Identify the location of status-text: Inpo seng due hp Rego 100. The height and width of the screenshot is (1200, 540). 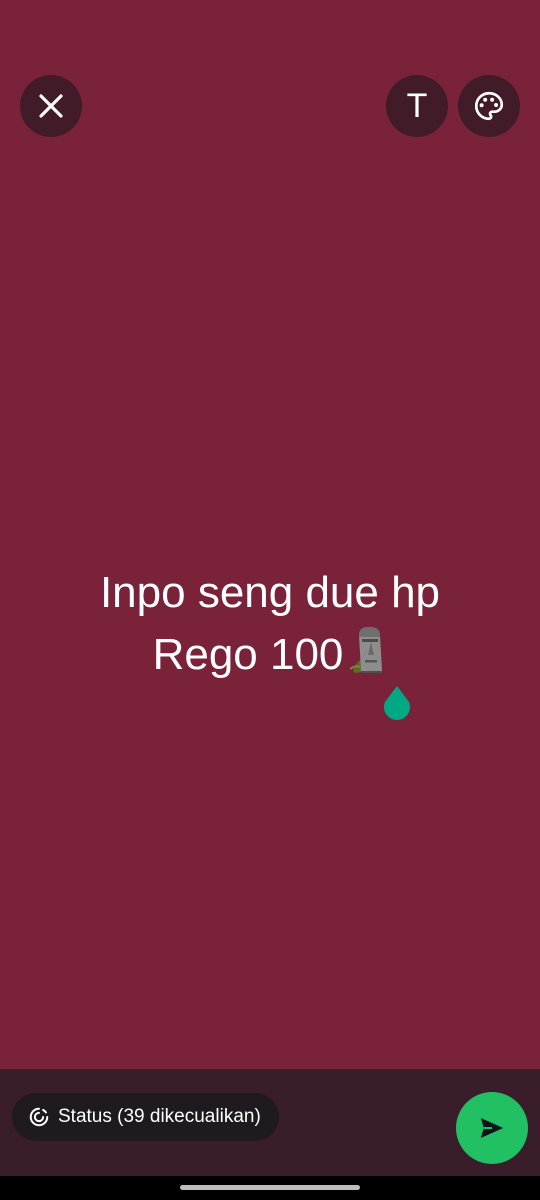
(270, 624).